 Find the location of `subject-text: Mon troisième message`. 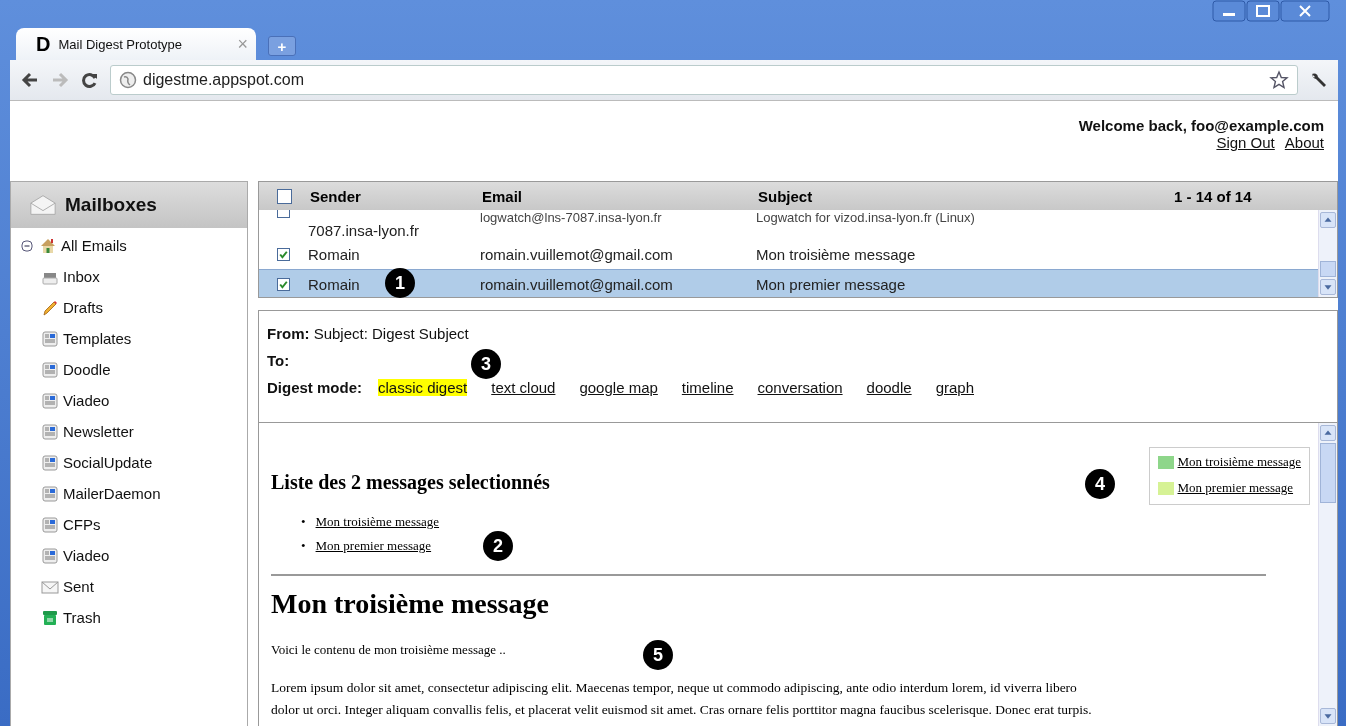

subject-text: Mon troisième message is located at coordinates (836, 254).